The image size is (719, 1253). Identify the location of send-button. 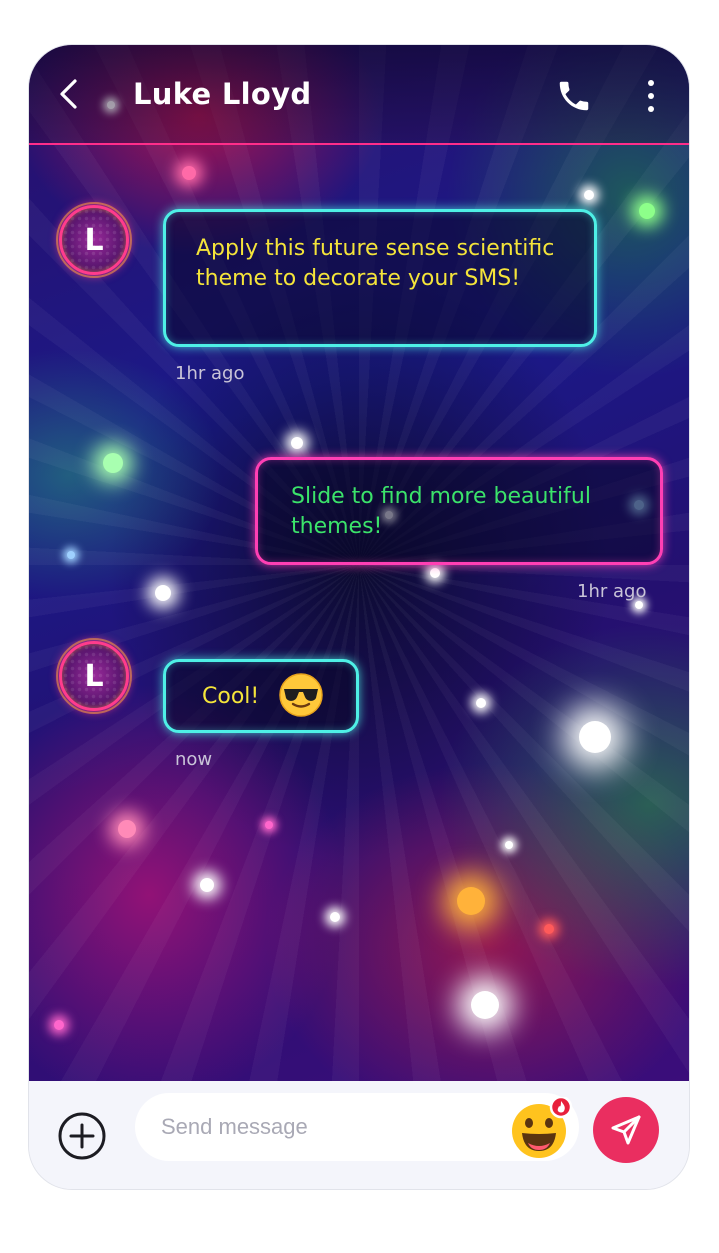
(626, 1130).